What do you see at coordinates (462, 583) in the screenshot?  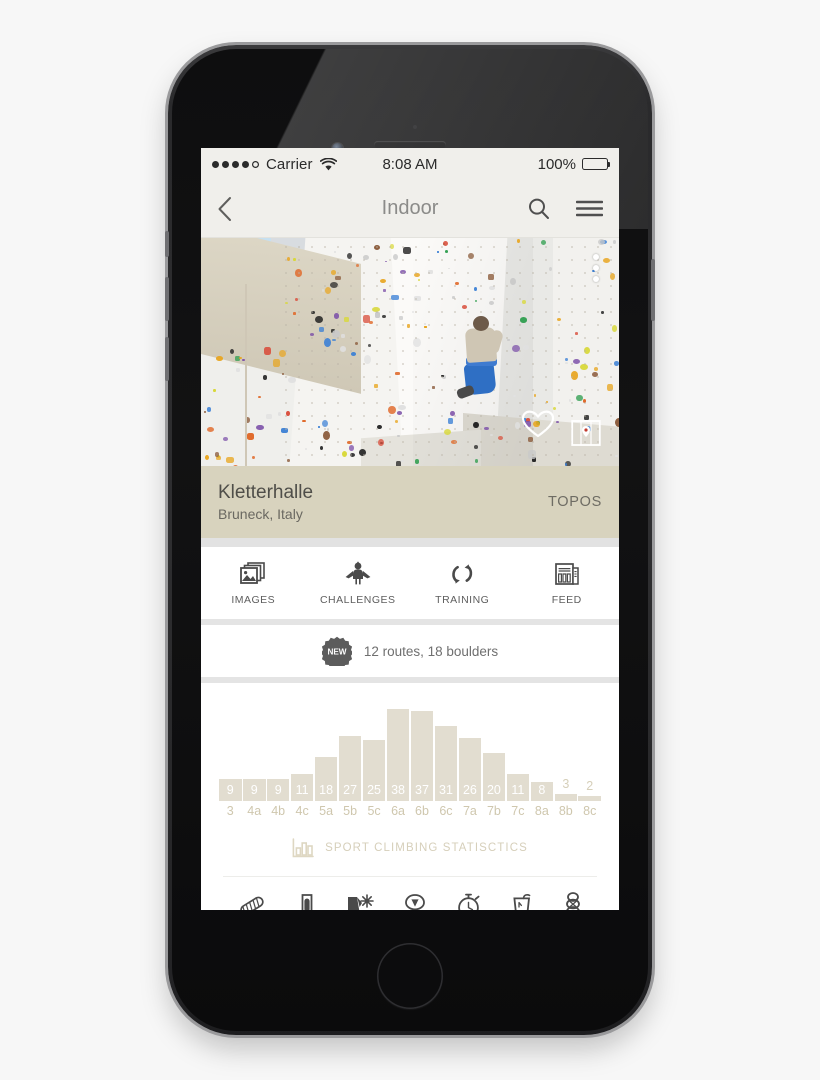 I see `tab-training: TRAINING` at bounding box center [462, 583].